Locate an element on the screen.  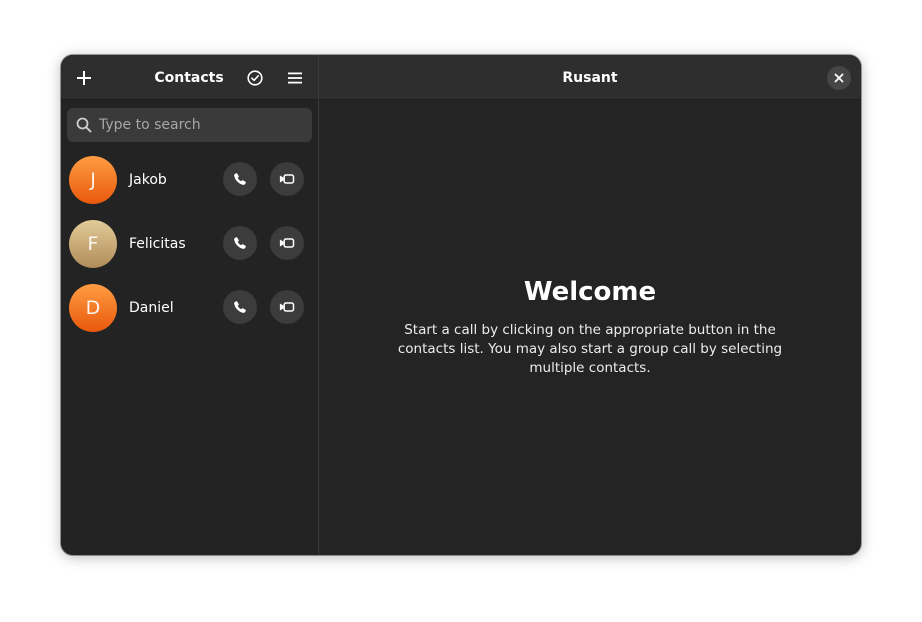
select-mode-button is located at coordinates (255, 78).